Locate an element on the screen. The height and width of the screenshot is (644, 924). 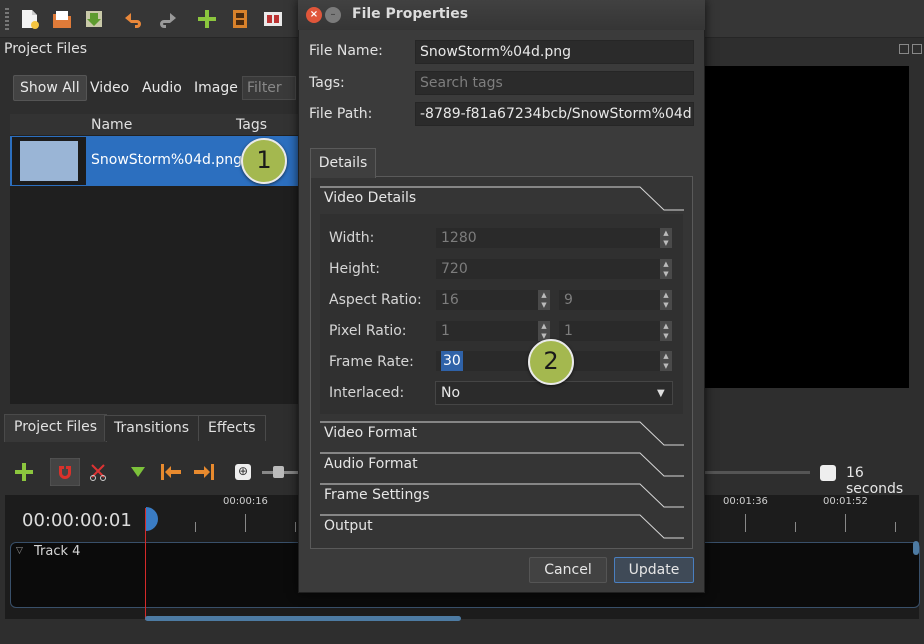
filter-image-button: Image is located at coordinates (216, 88).